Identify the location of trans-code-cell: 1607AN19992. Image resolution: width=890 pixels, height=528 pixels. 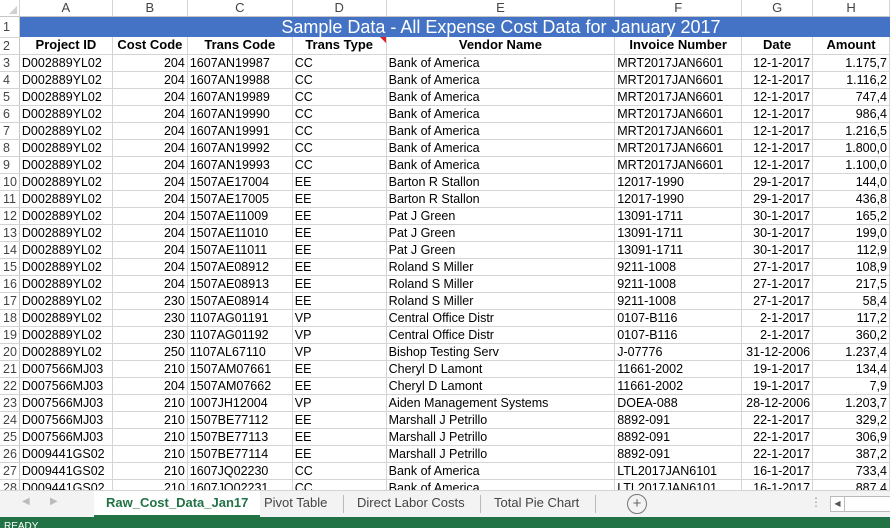
(240, 148).